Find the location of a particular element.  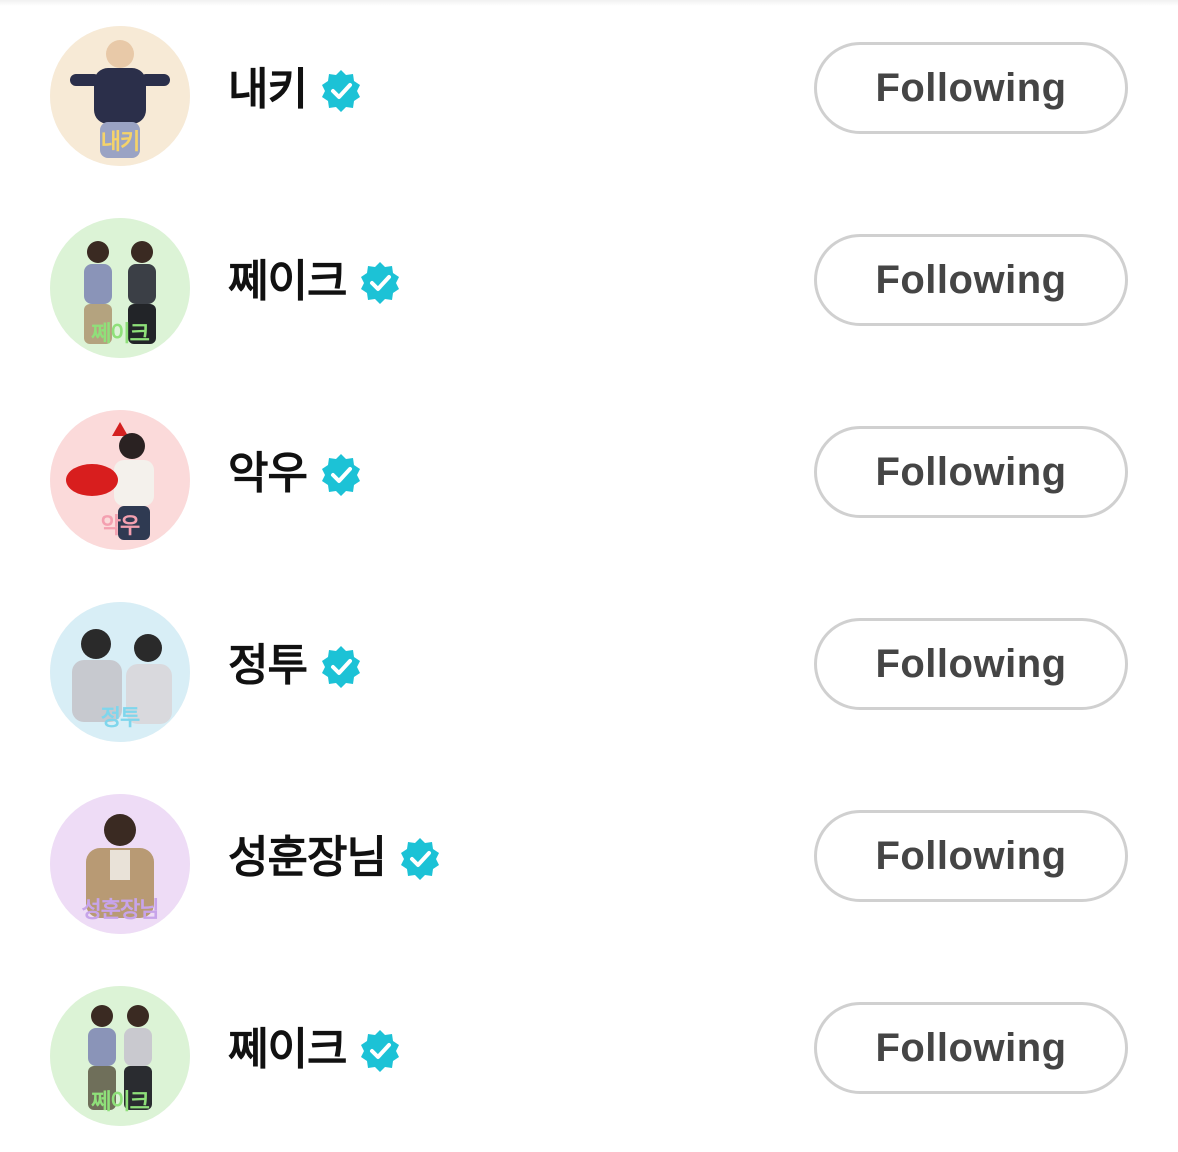

avatar: 정투 is located at coordinates (120, 672).